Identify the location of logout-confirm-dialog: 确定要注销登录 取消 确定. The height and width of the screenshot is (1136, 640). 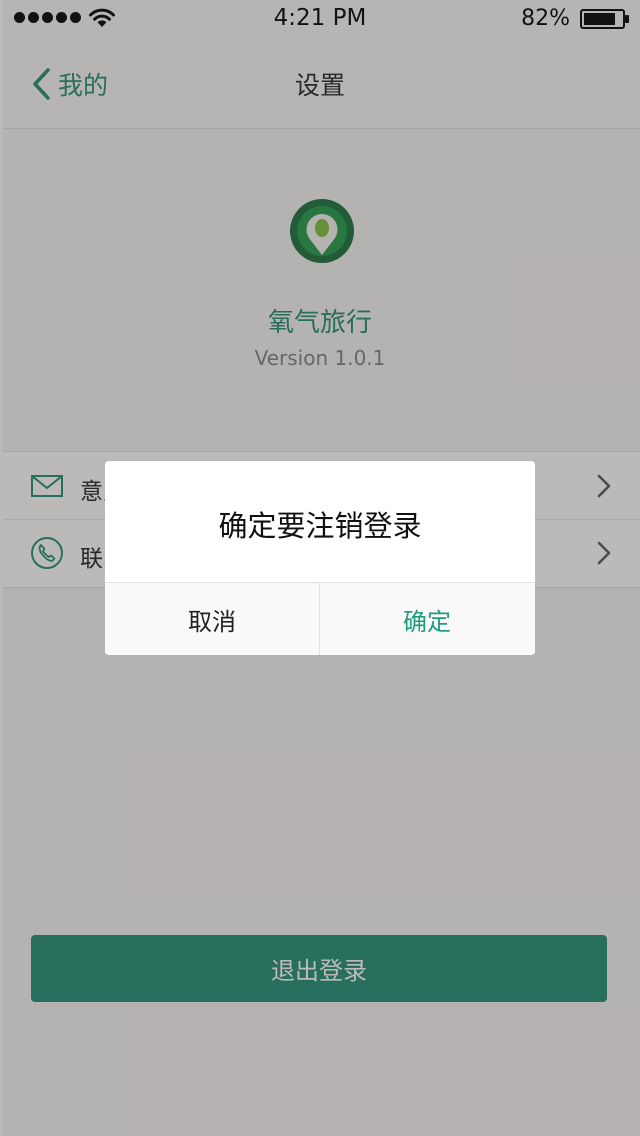
(320, 558).